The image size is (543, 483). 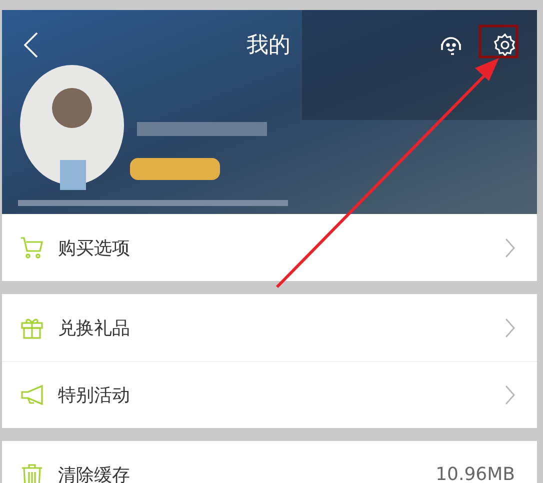 I want to click on cache-size: 10.96MB, so click(x=475, y=473).